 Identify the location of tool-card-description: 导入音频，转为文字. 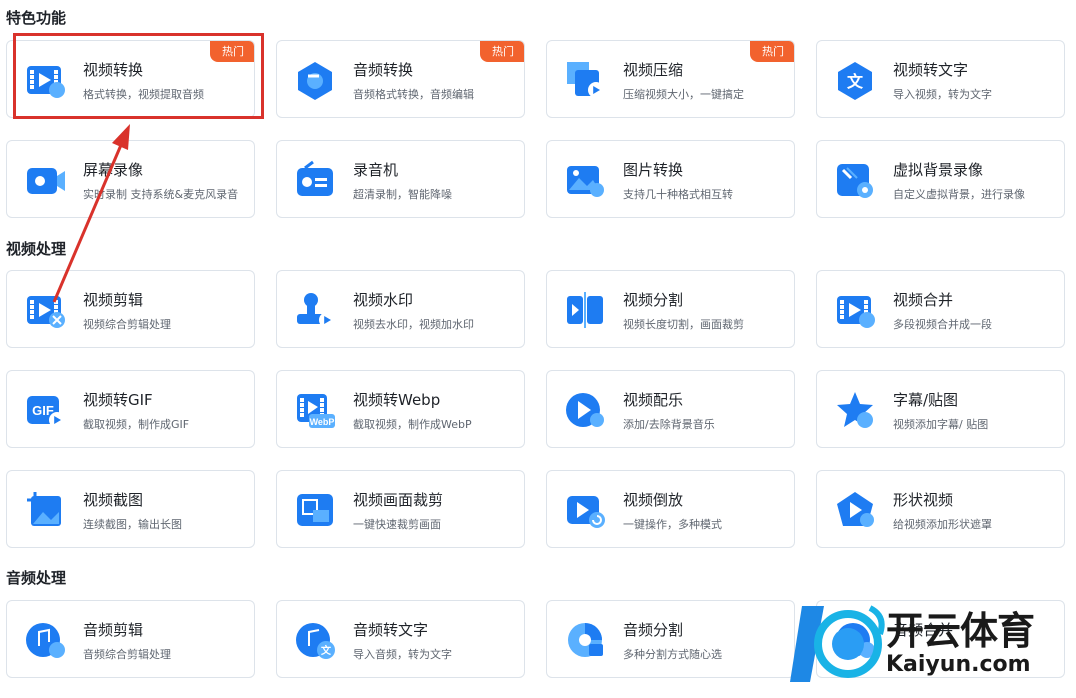
(402, 654).